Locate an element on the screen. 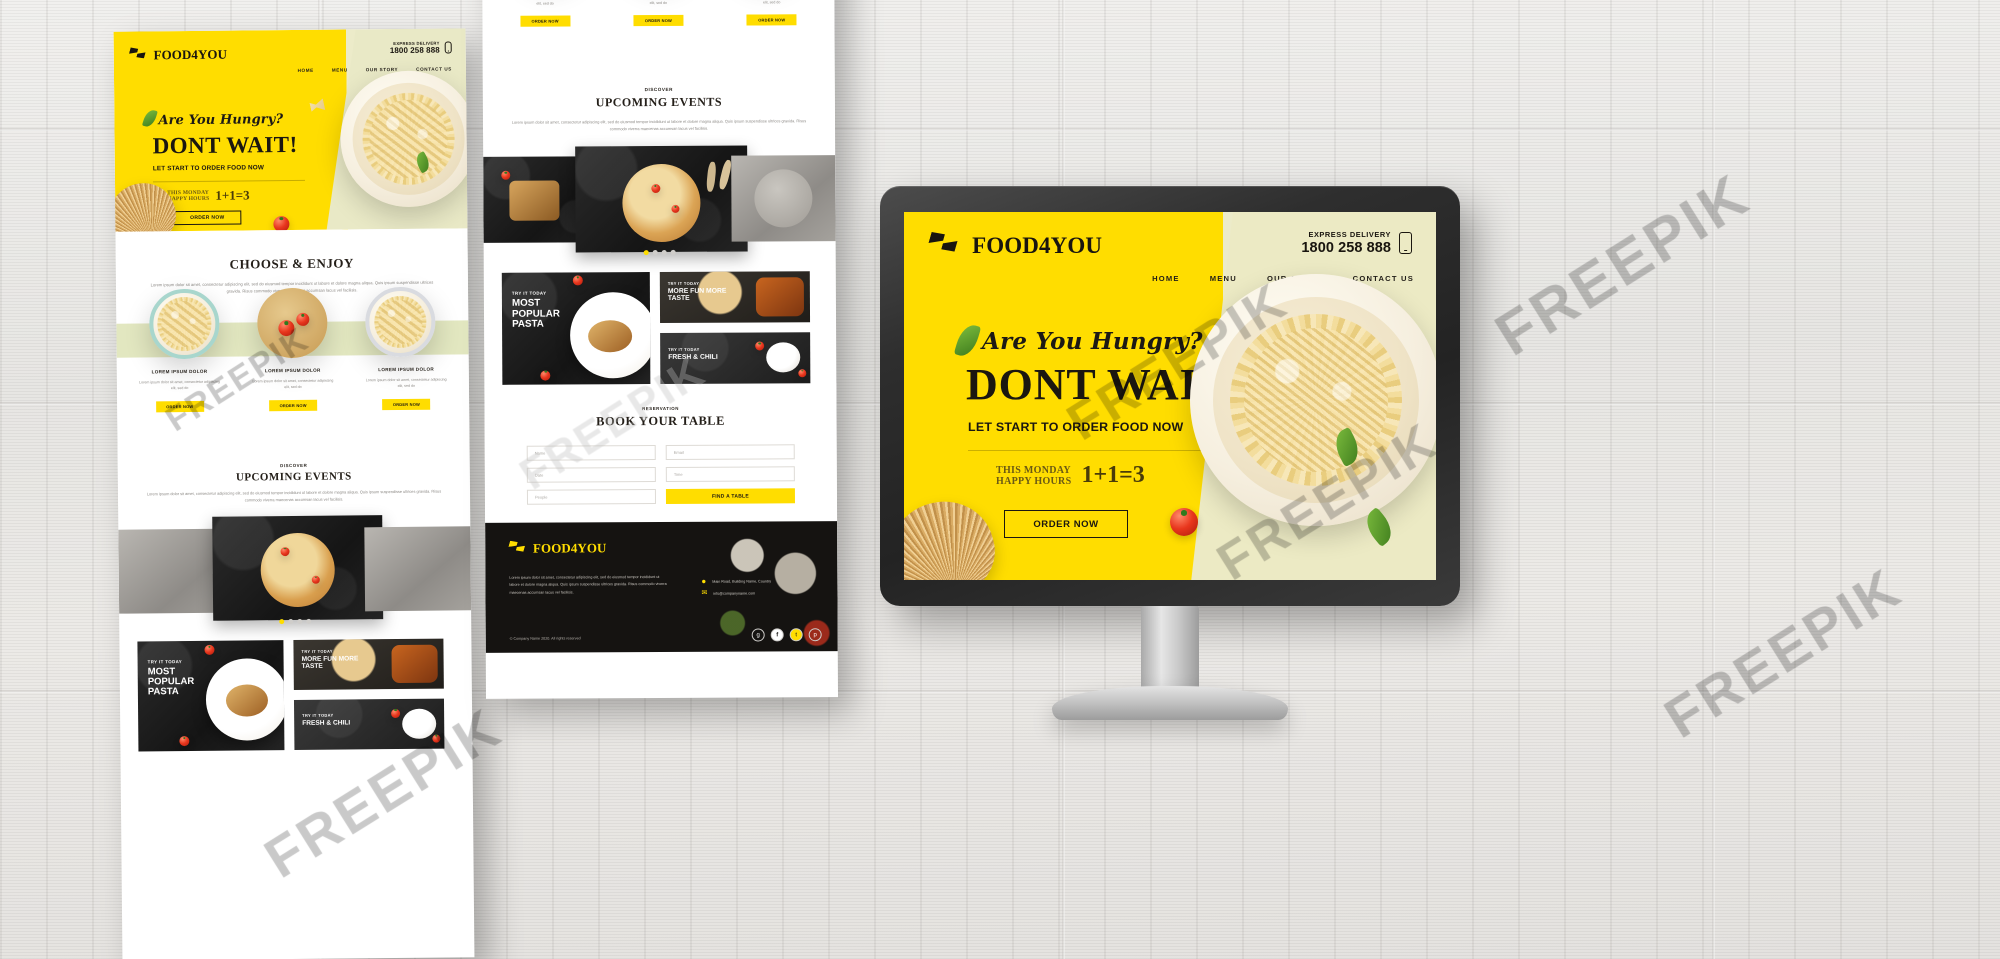 This screenshot has width=2000, height=959. time-field-placeholder: Time is located at coordinates (678, 474).